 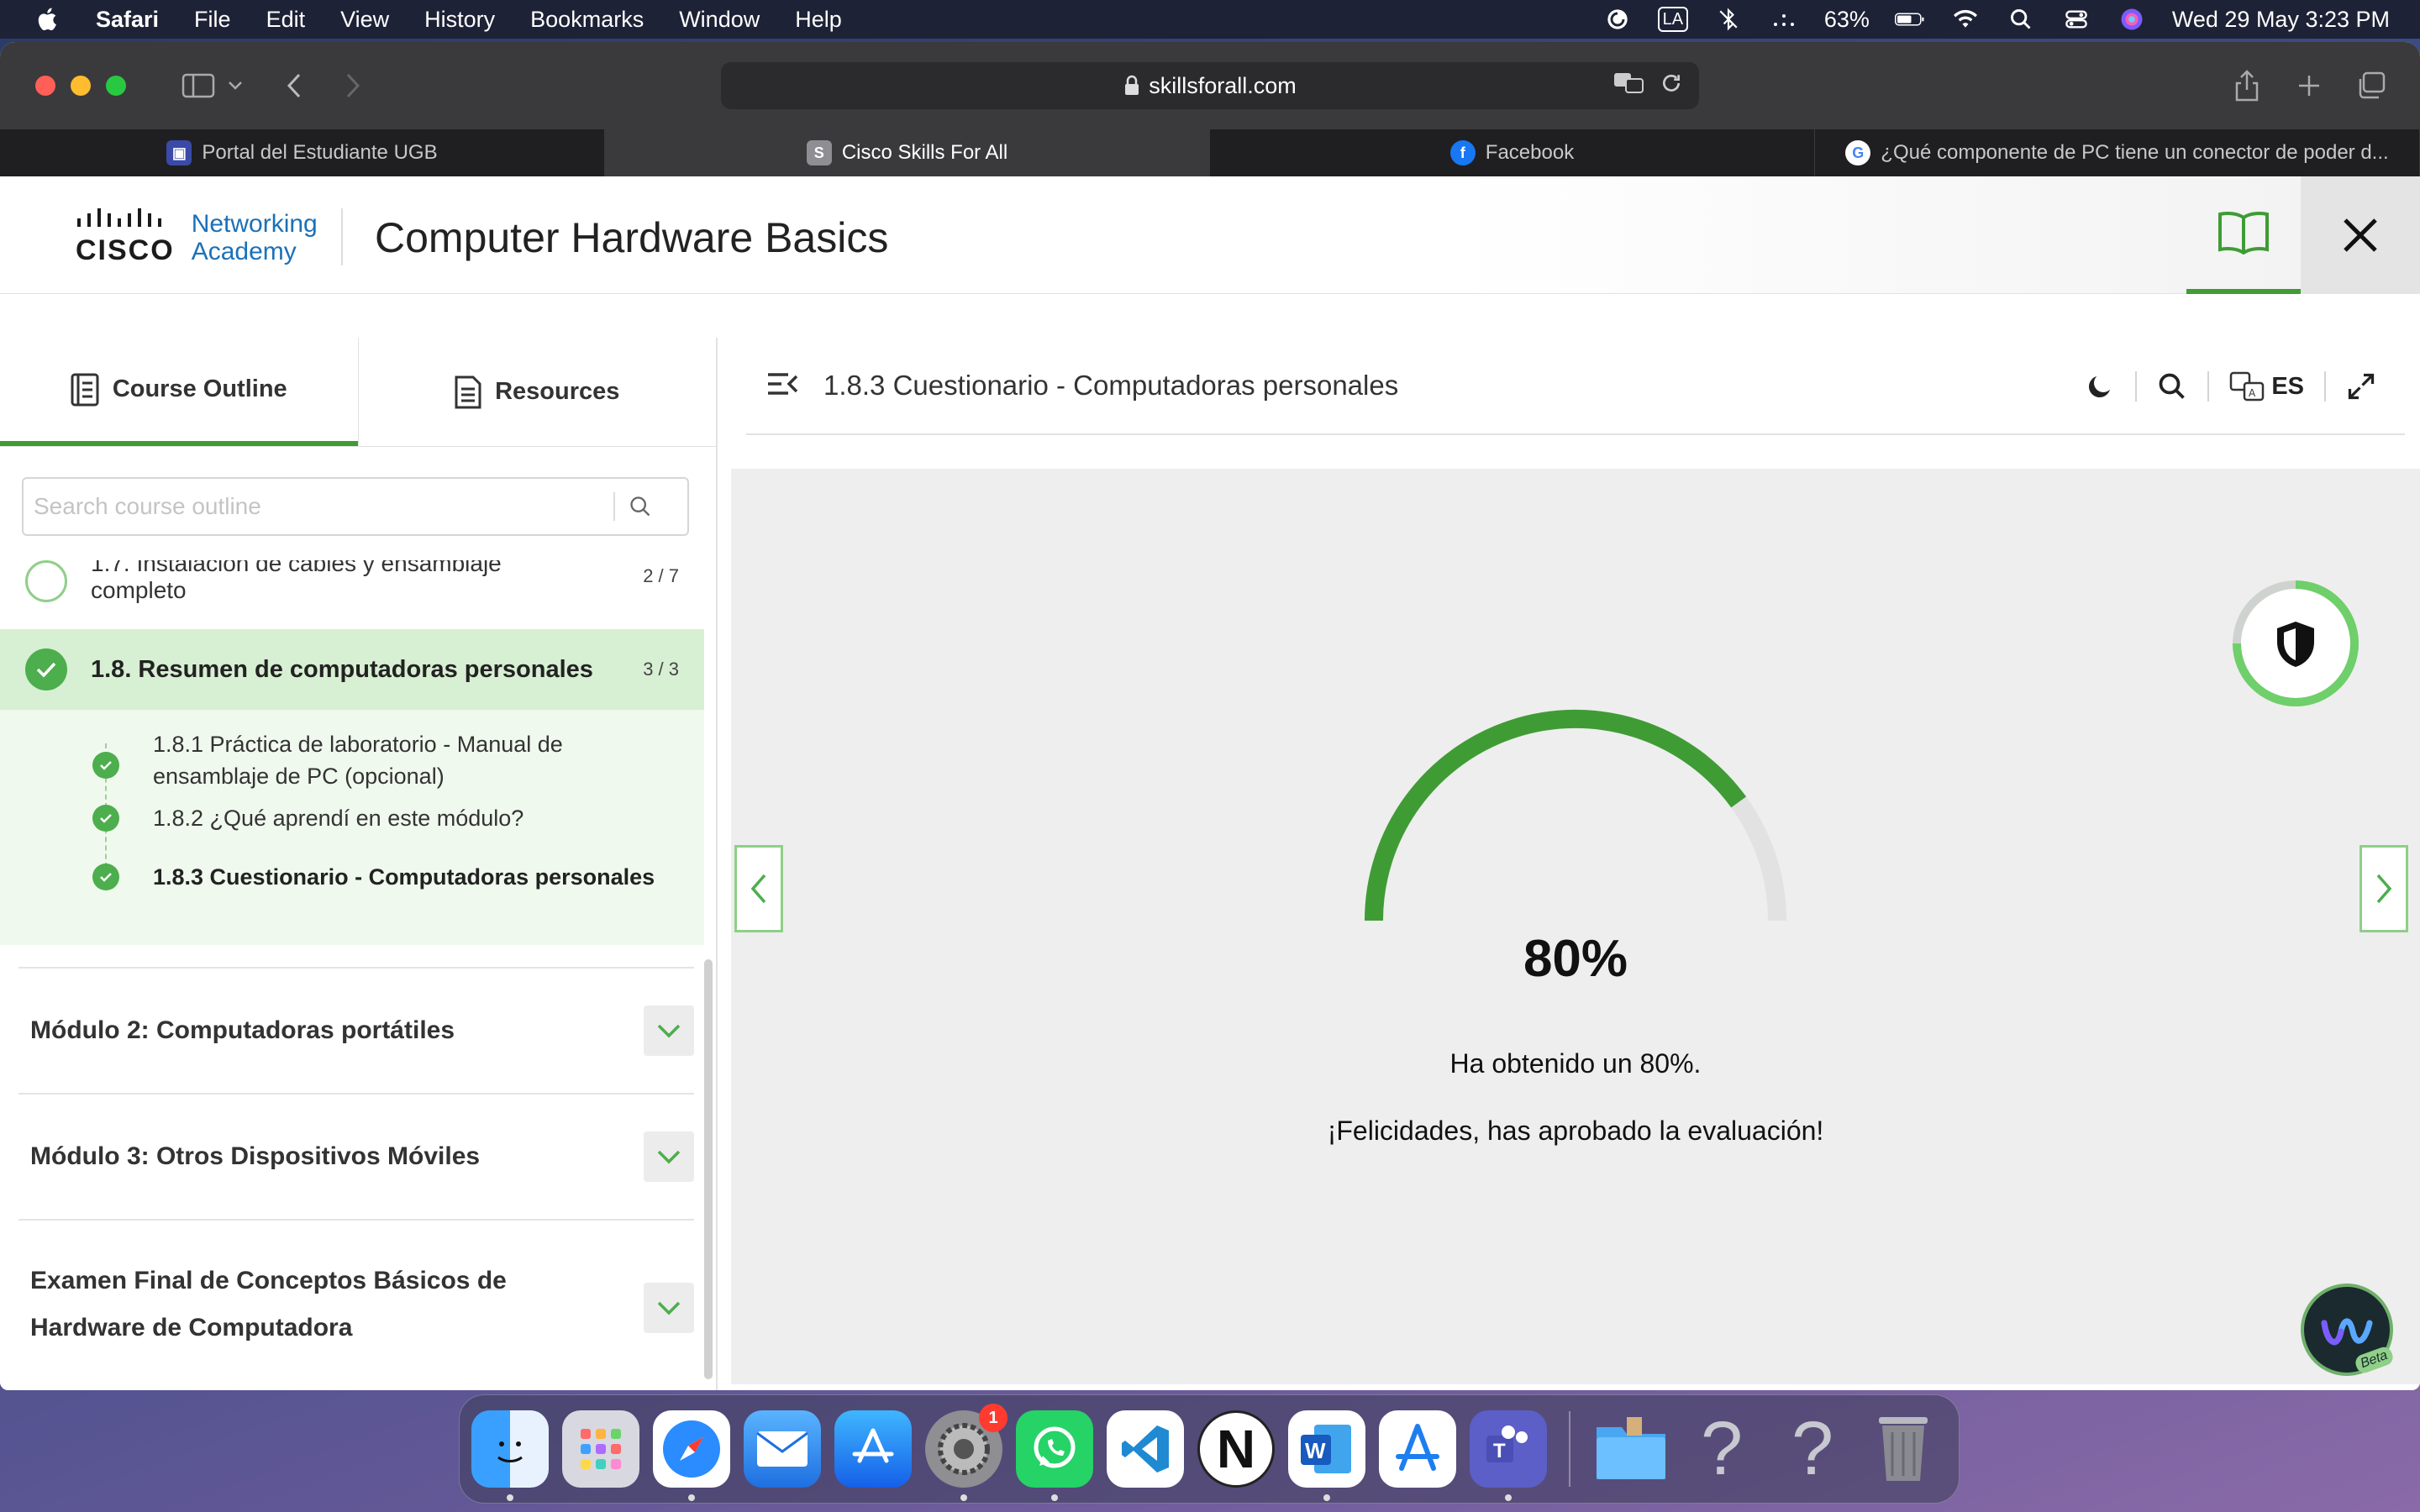 I want to click on webex-assistant-button: Beta, so click(x=2348, y=1330).